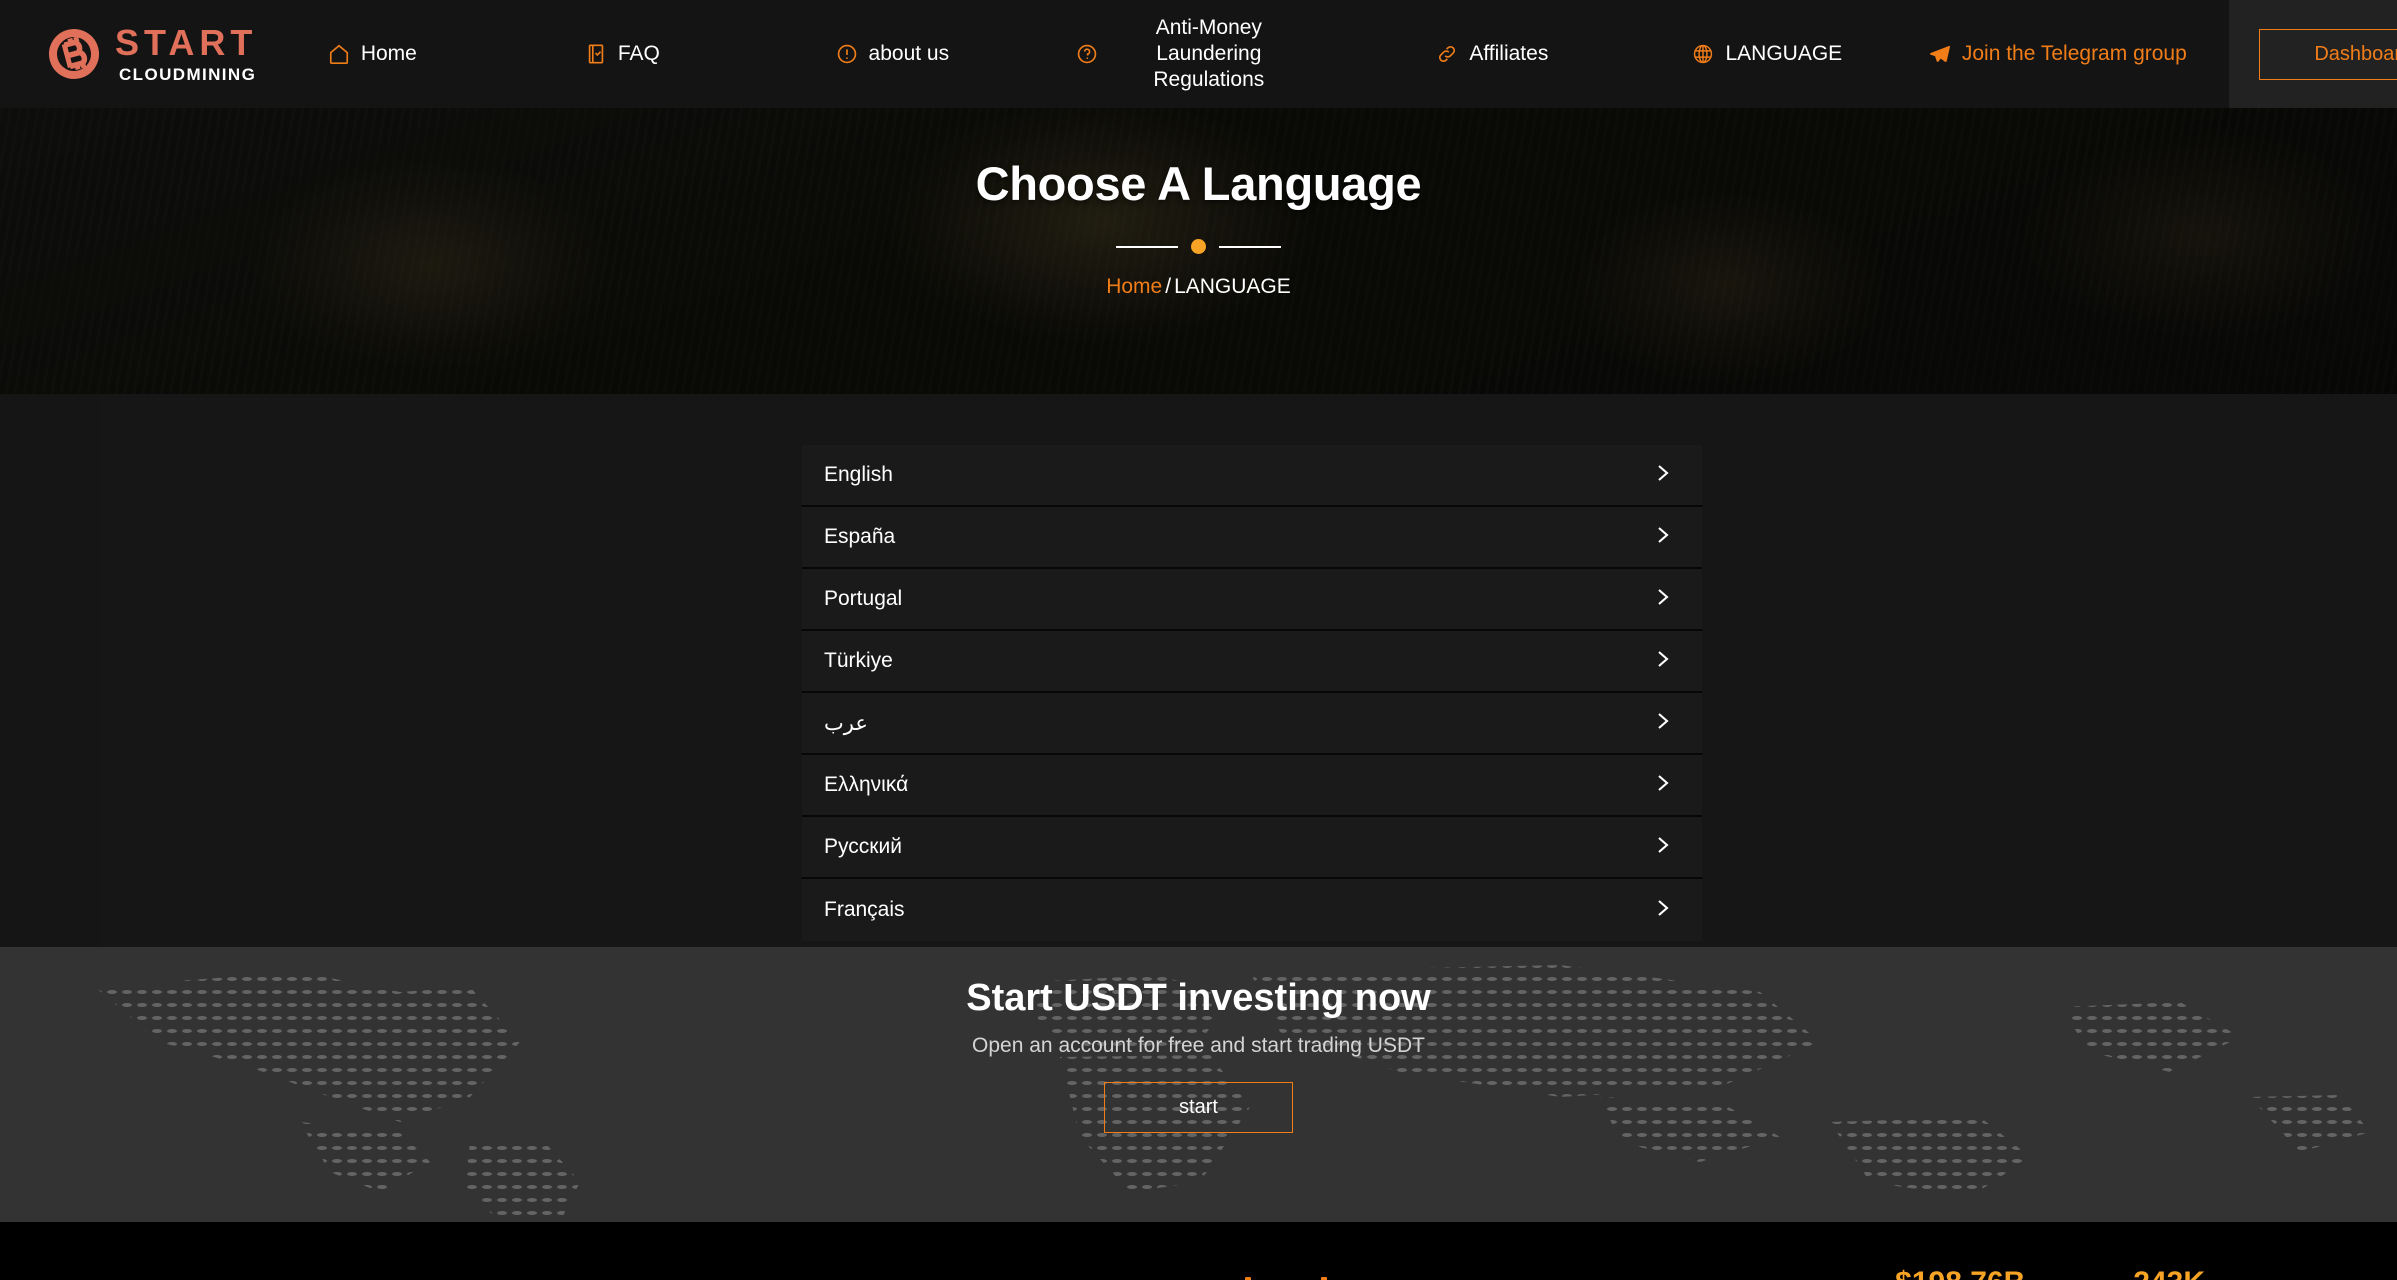 Image resolution: width=2397 pixels, height=1280 pixels. What do you see at coordinates (388, 53) in the screenshot?
I see `nav-label: Home` at bounding box center [388, 53].